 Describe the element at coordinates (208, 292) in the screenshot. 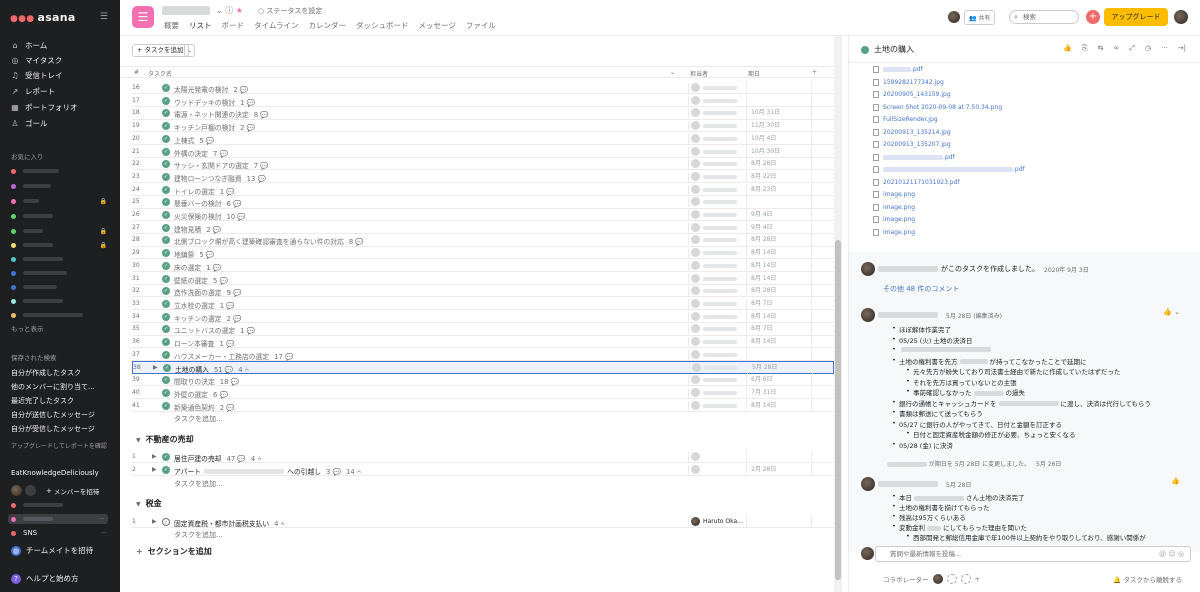

I see `task-name: 造作洗面の選定 9 💬` at that location.